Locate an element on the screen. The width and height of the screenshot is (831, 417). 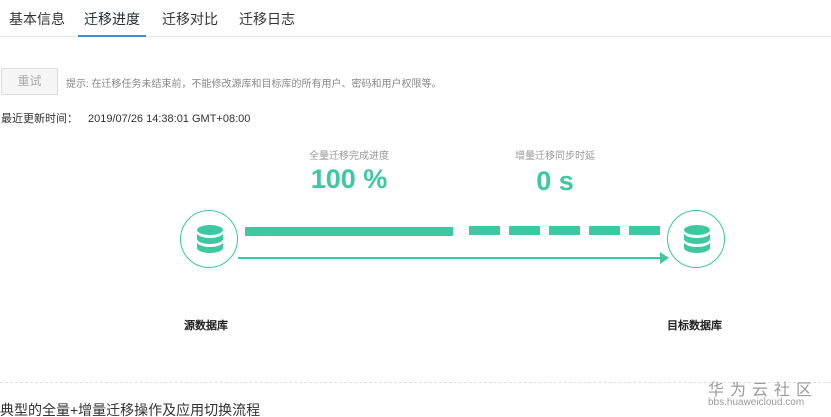
section-title: 典型的全量+增量迁移操作及应用切换流程 is located at coordinates (130, 409).